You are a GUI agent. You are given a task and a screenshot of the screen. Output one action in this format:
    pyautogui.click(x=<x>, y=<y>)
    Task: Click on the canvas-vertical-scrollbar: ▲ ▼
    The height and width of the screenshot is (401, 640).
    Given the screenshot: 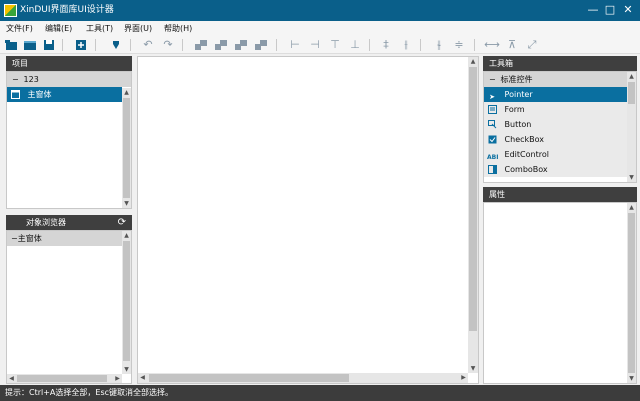 What is the action you would take?
    pyautogui.click(x=473, y=215)
    